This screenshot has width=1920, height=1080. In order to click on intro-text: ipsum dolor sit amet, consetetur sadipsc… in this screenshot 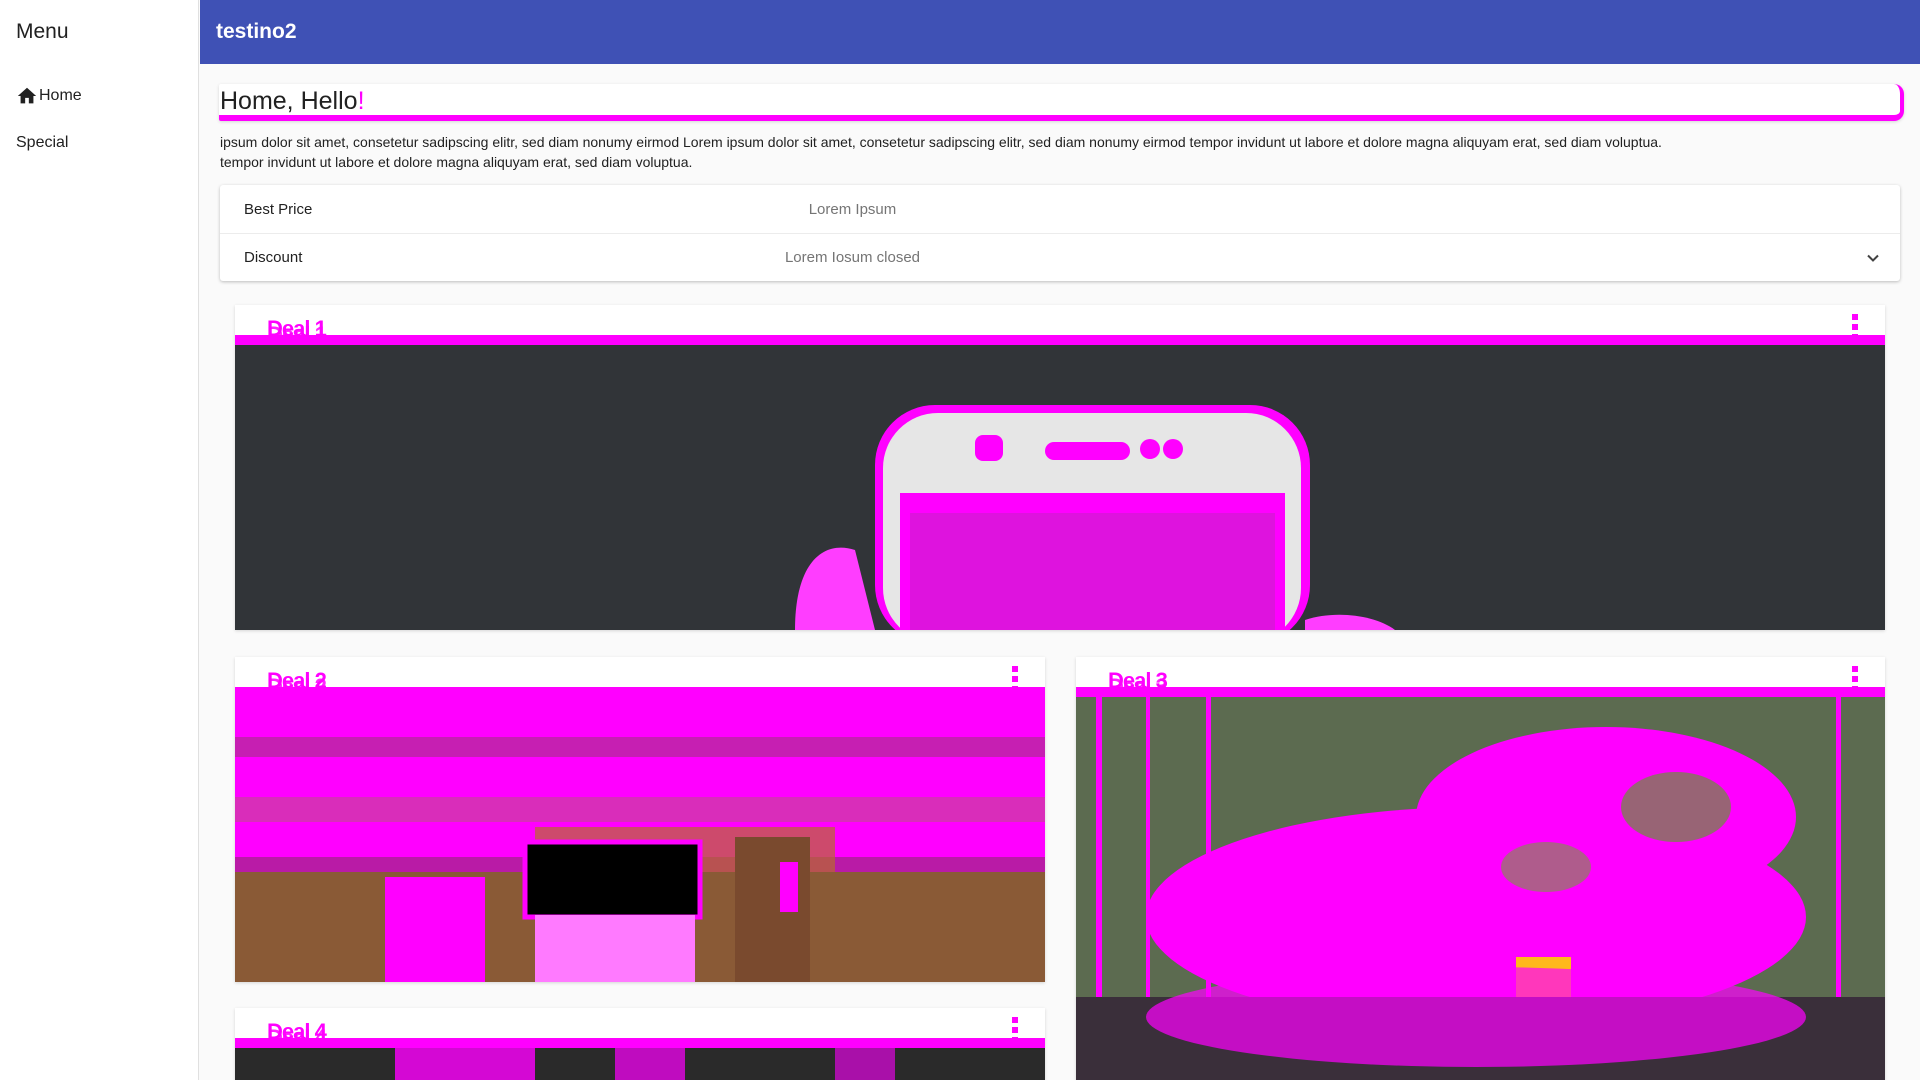, I will do `click(1065, 152)`.